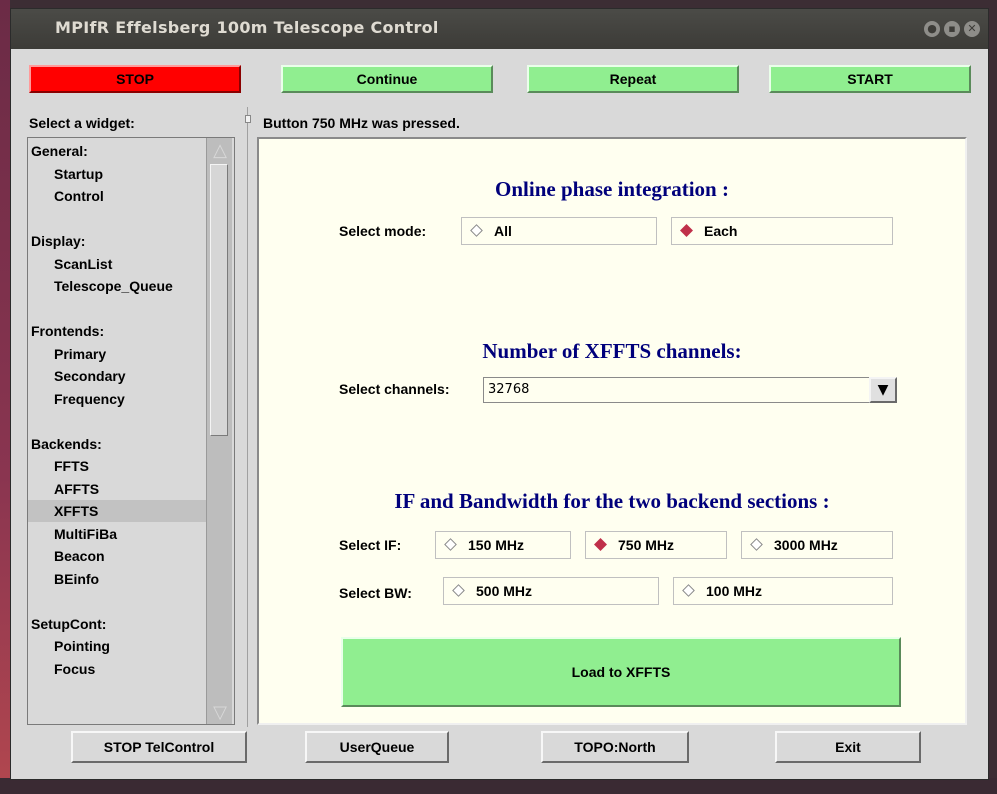 The height and width of the screenshot is (794, 997). What do you see at coordinates (458, 590) in the screenshot?
I see `bw-500-radio-icon` at bounding box center [458, 590].